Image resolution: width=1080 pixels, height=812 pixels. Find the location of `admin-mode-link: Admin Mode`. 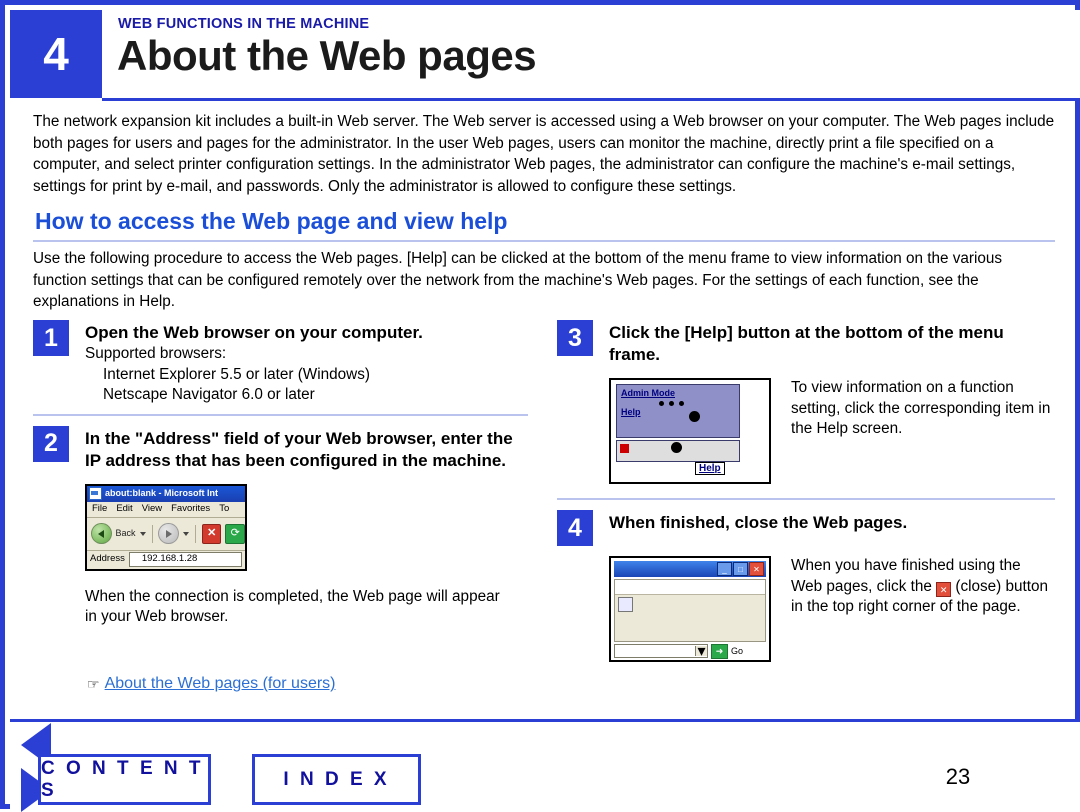

admin-mode-link: Admin Mode is located at coordinates (648, 393).